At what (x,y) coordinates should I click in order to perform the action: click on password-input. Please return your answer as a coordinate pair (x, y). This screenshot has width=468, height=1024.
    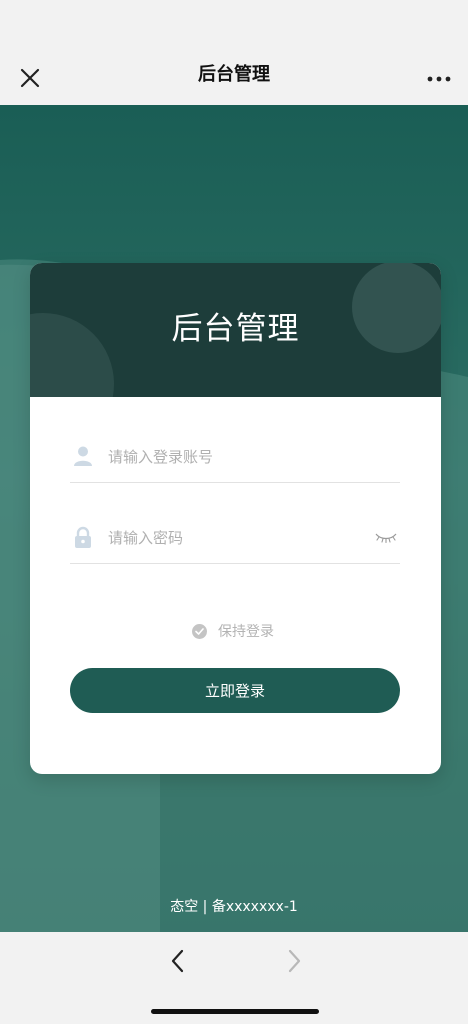
    Looking at the image, I should click on (238, 538).